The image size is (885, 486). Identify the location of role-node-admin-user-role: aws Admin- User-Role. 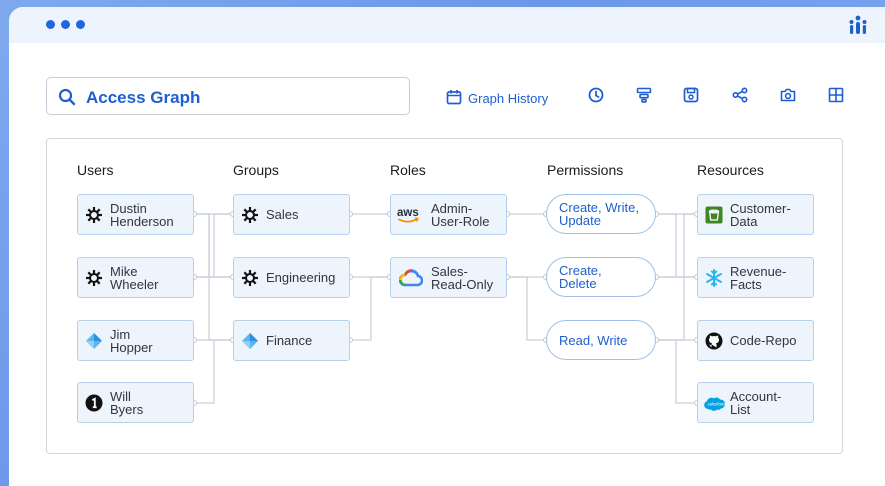
(448, 214).